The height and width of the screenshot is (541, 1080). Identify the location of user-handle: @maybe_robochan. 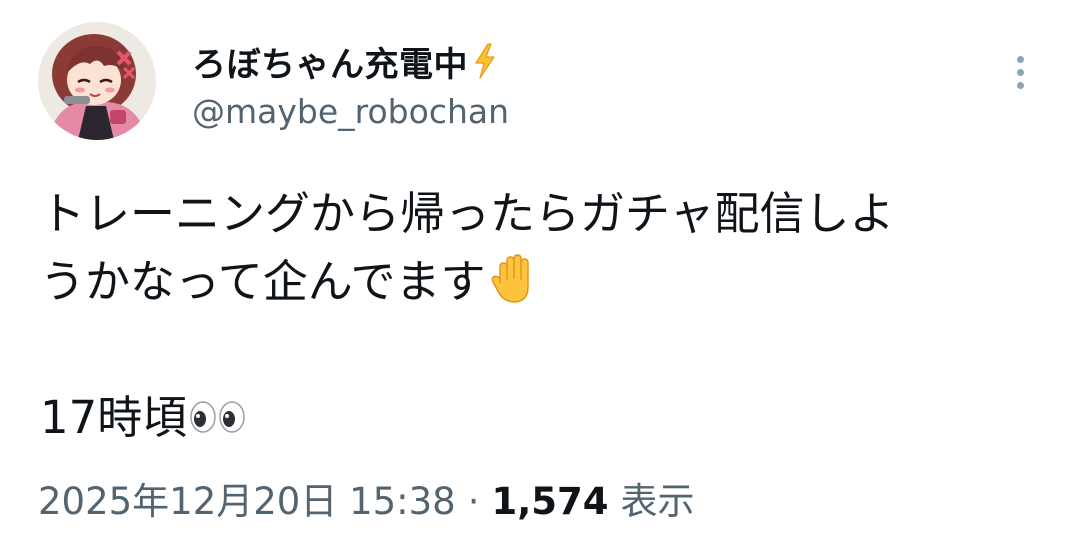
(350, 111).